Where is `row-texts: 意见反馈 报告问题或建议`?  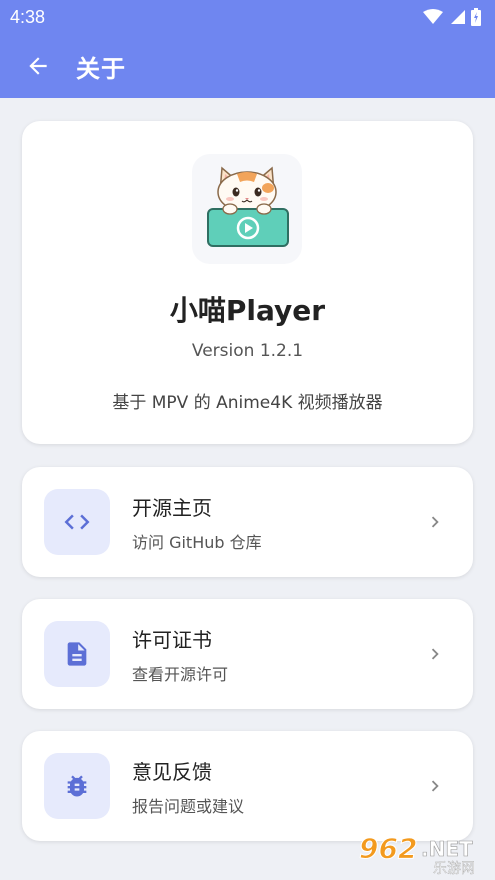 row-texts: 意见反馈 报告问题或建议 is located at coordinates (277, 786).